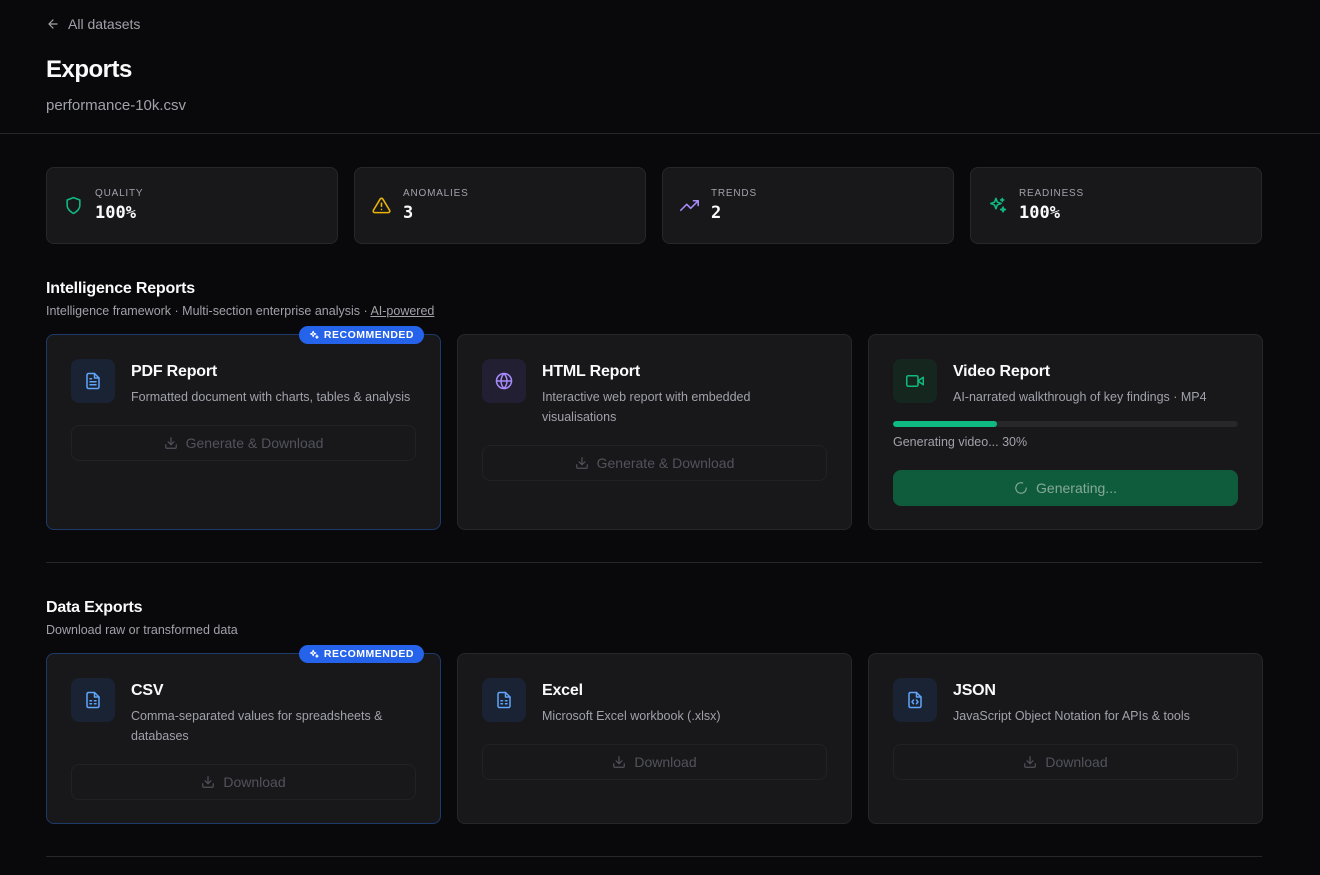  Describe the element at coordinates (945, 424) in the screenshot. I see `progress-fill` at that location.